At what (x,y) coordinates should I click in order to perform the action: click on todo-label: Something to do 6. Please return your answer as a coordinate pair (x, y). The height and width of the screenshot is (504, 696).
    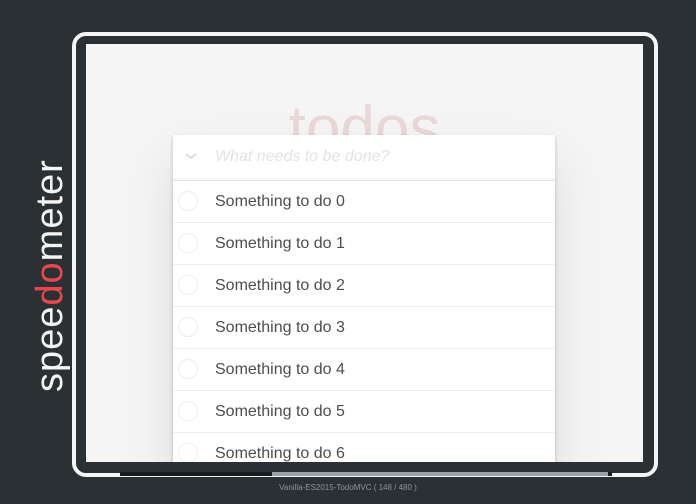
    Looking at the image, I should click on (280, 453).